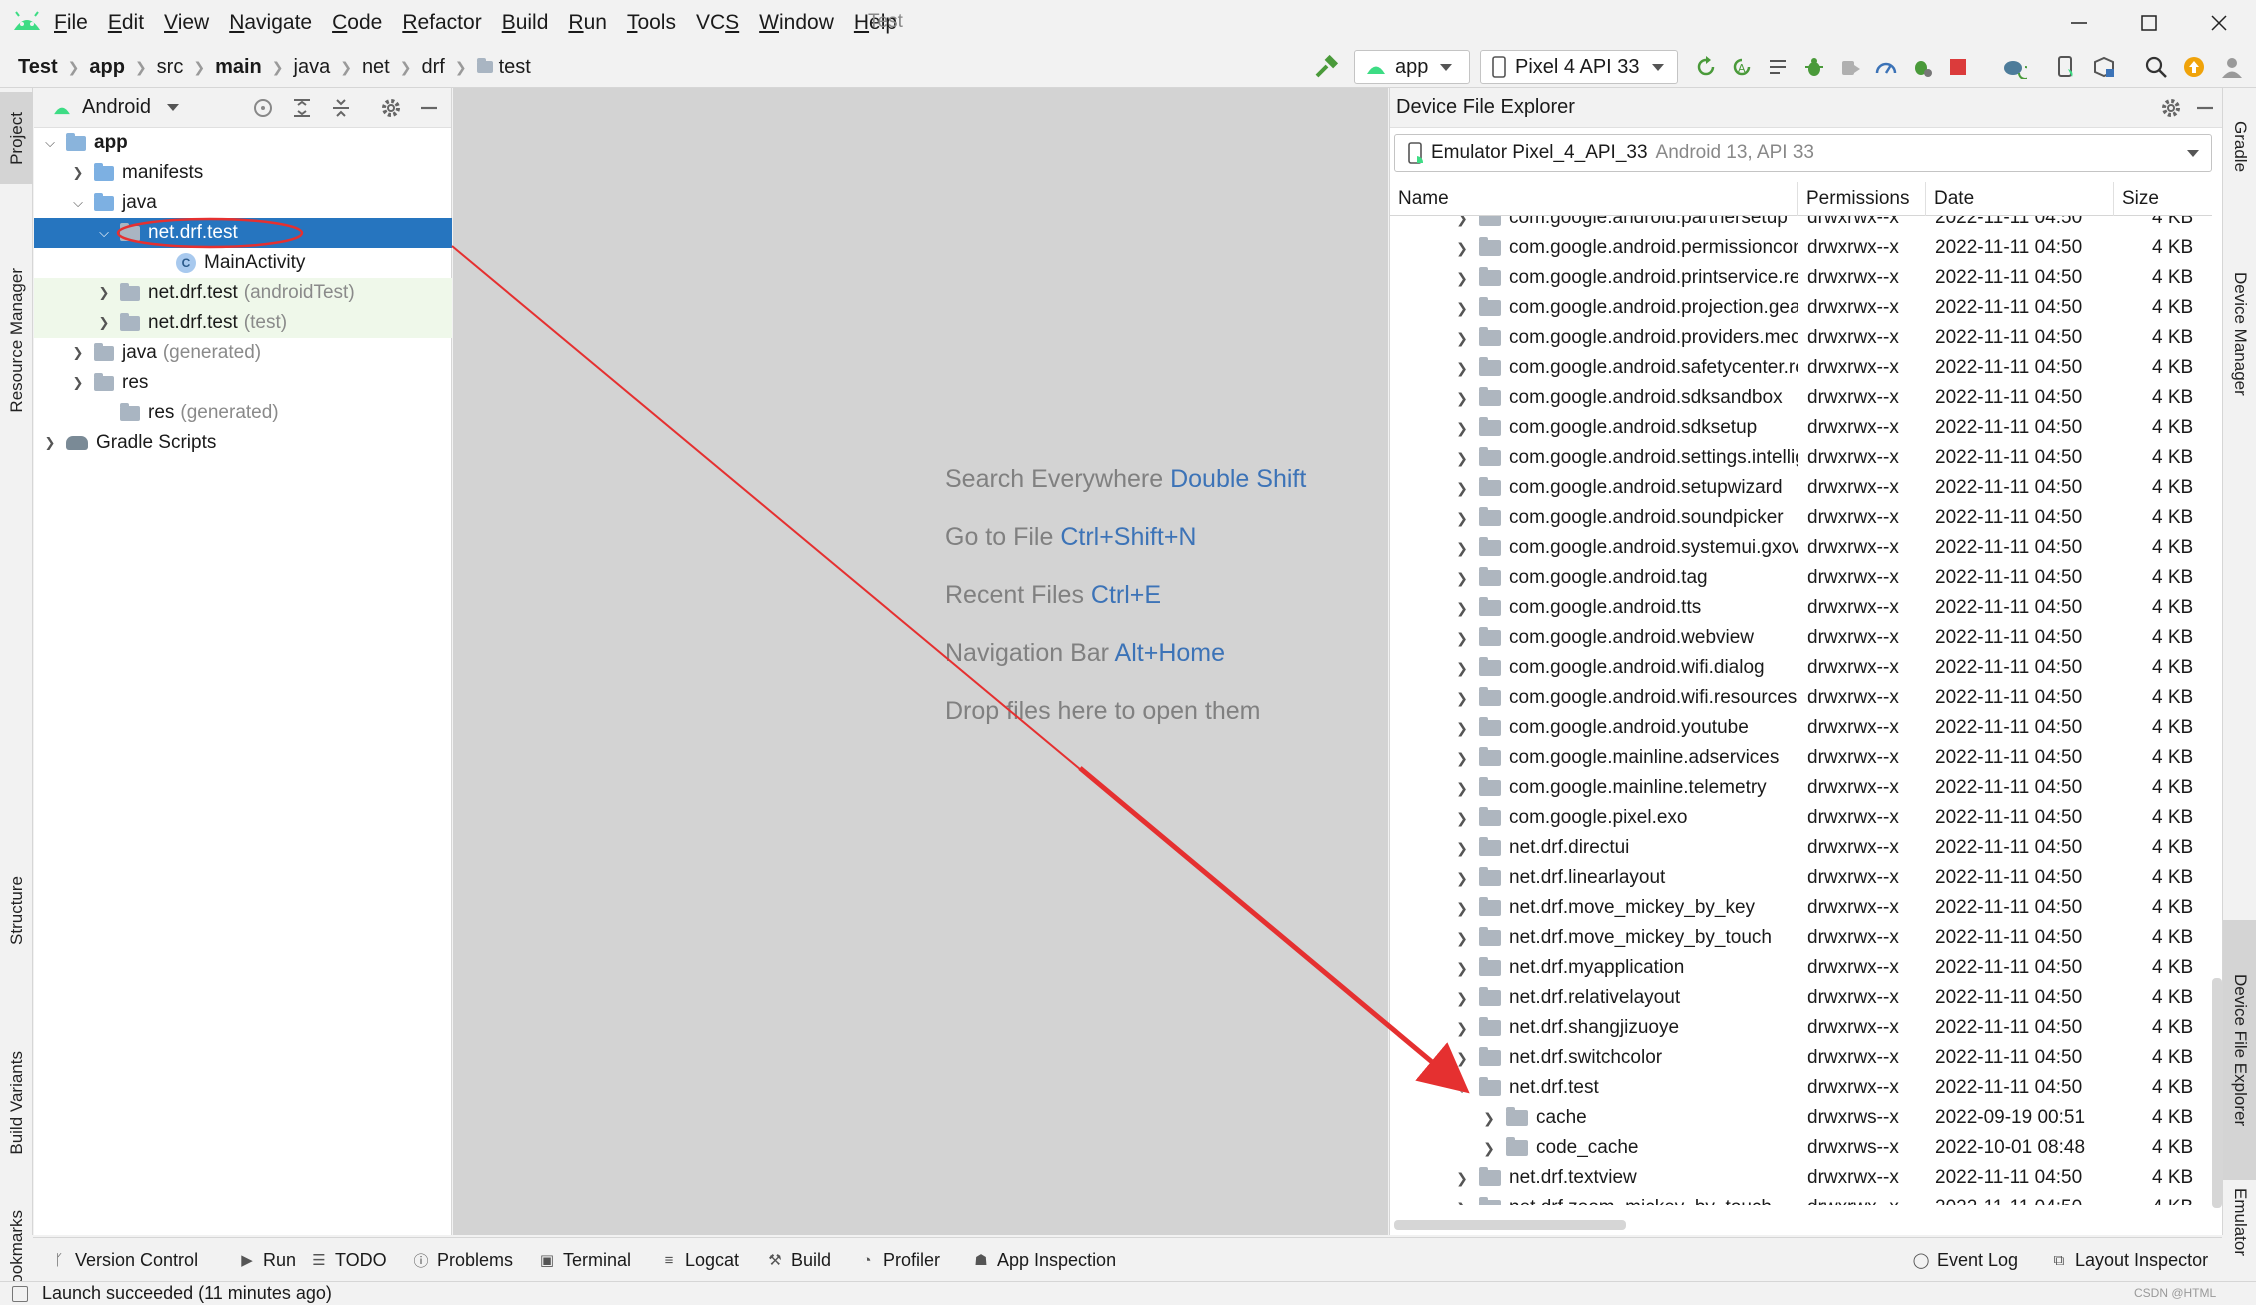 The image size is (2256, 1305). Describe the element at coordinates (357, 23) in the screenshot. I see `menu-code: Code` at that location.